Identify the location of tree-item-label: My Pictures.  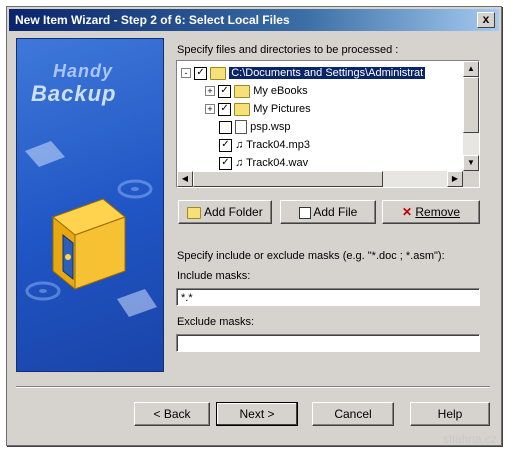
(282, 109).